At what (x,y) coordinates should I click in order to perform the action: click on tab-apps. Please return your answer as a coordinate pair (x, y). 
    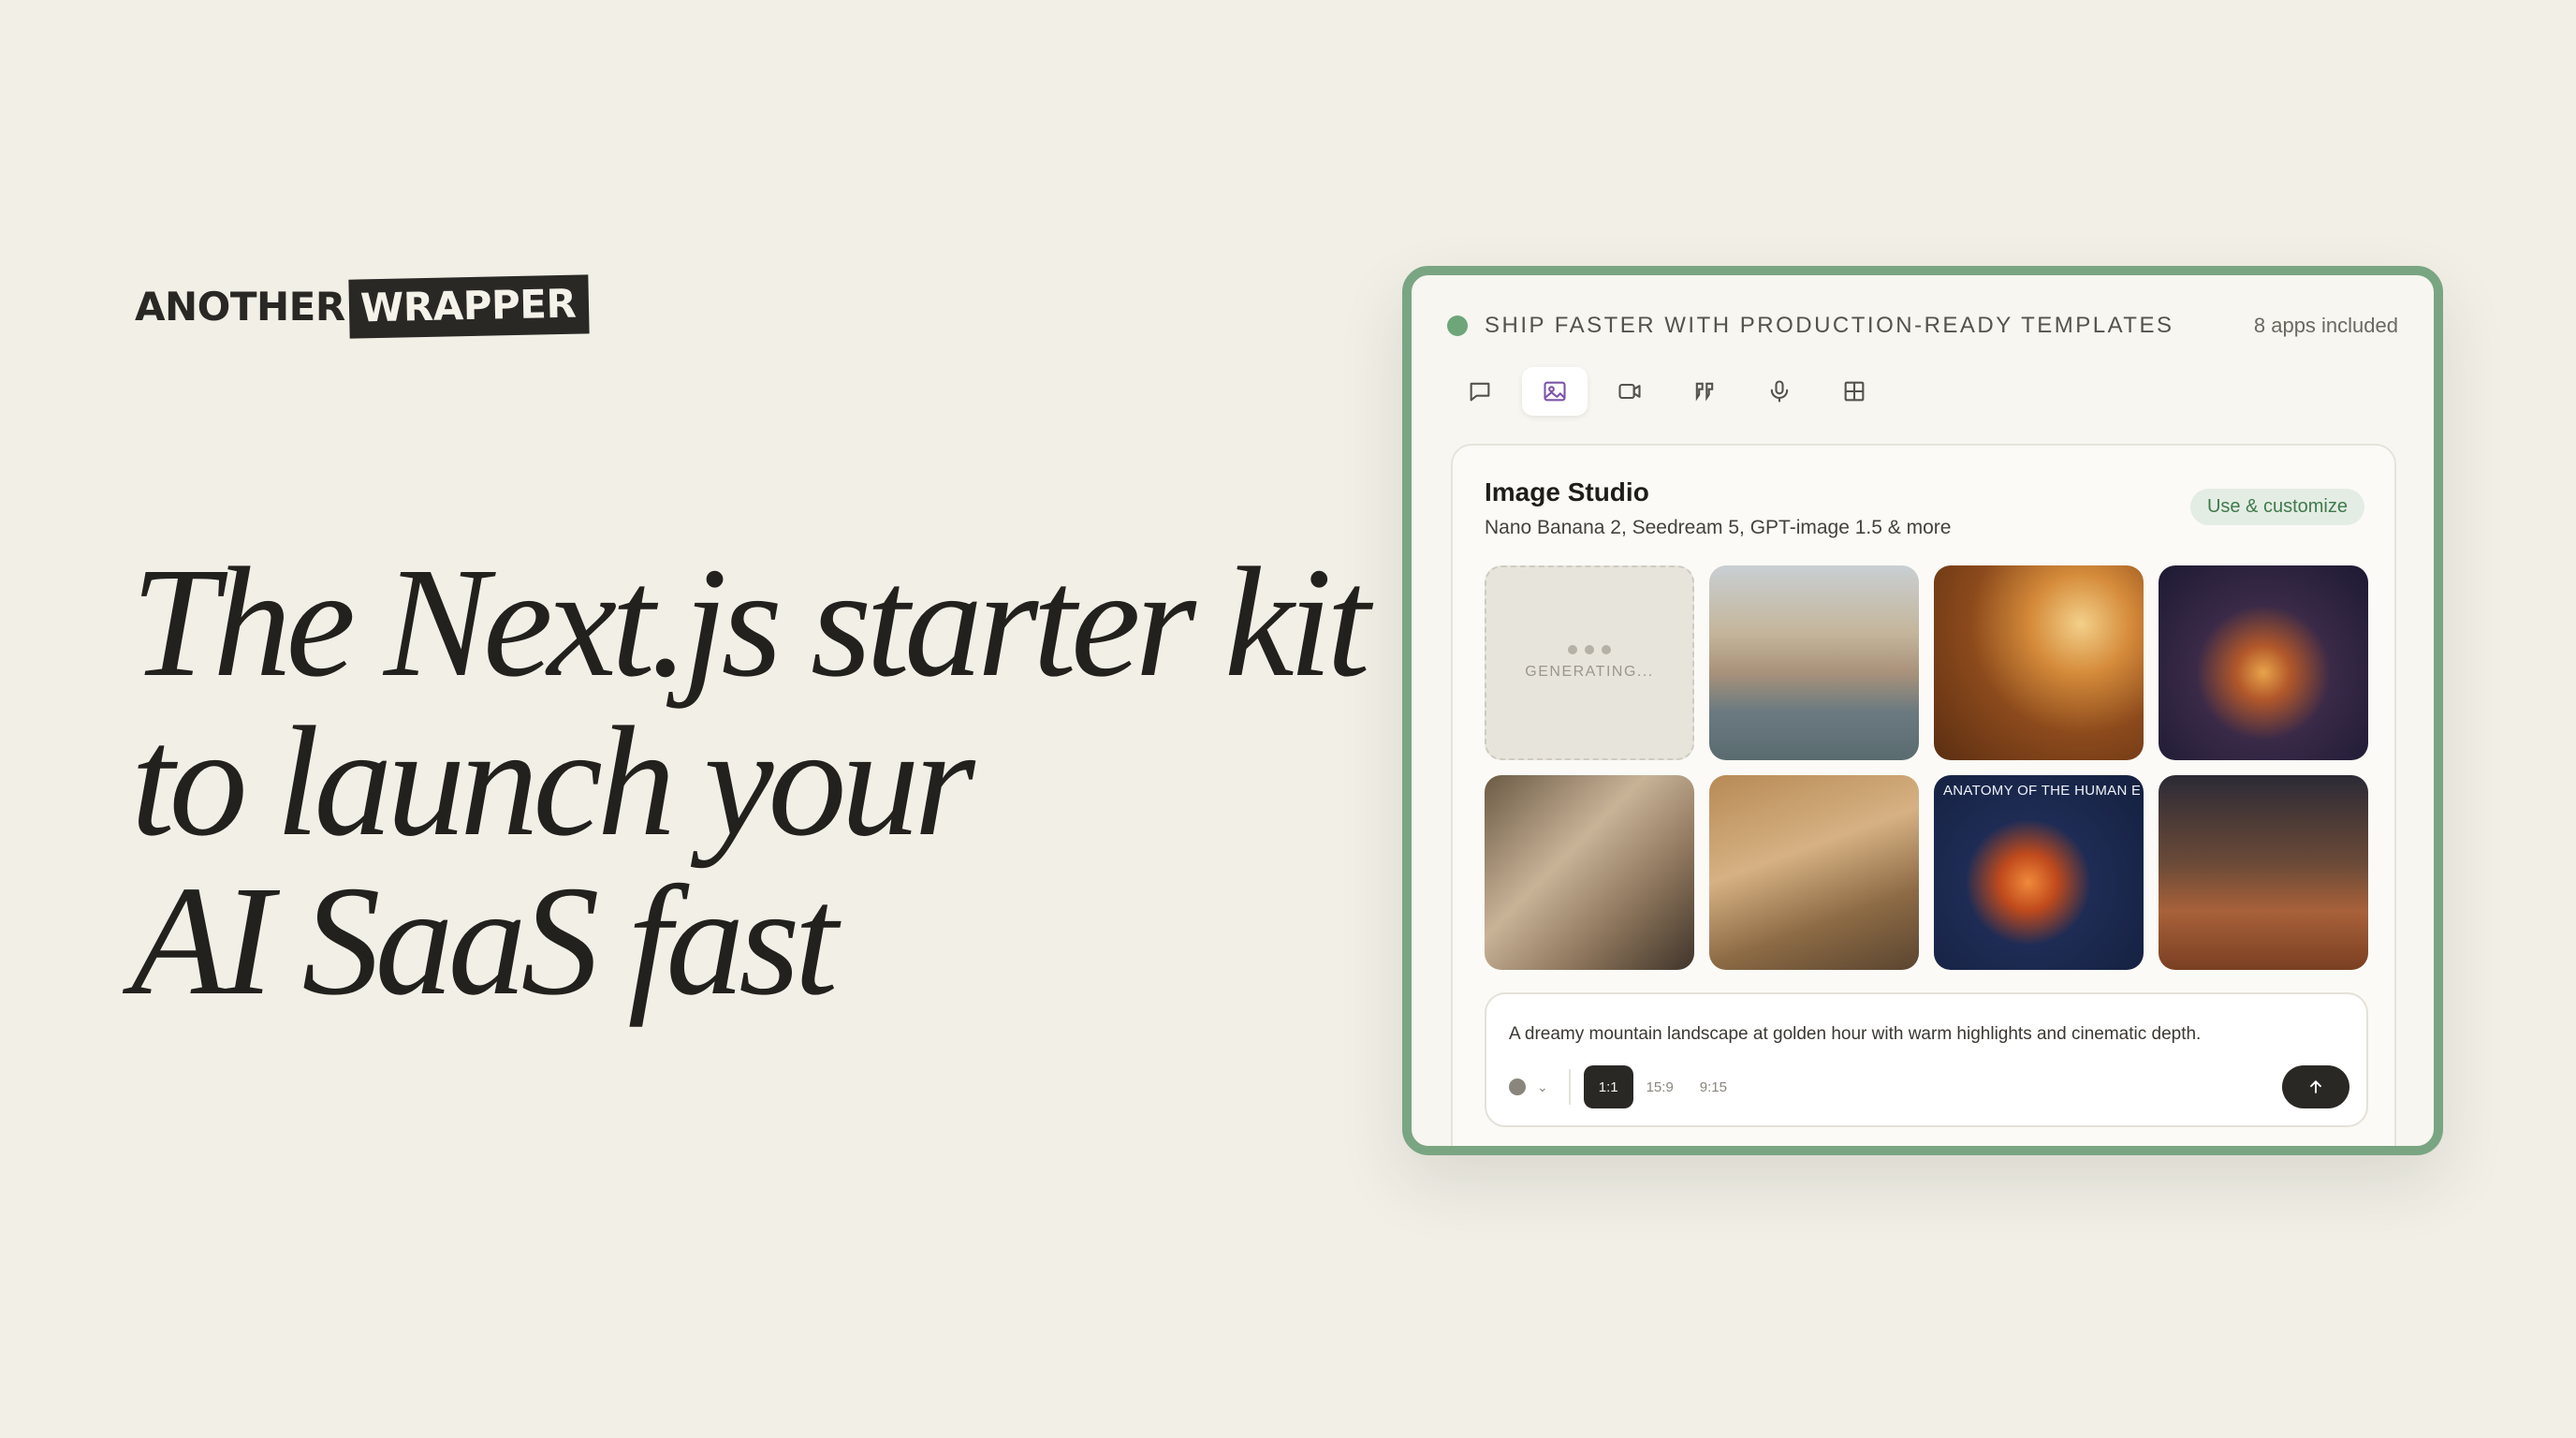
    Looking at the image, I should click on (1854, 391).